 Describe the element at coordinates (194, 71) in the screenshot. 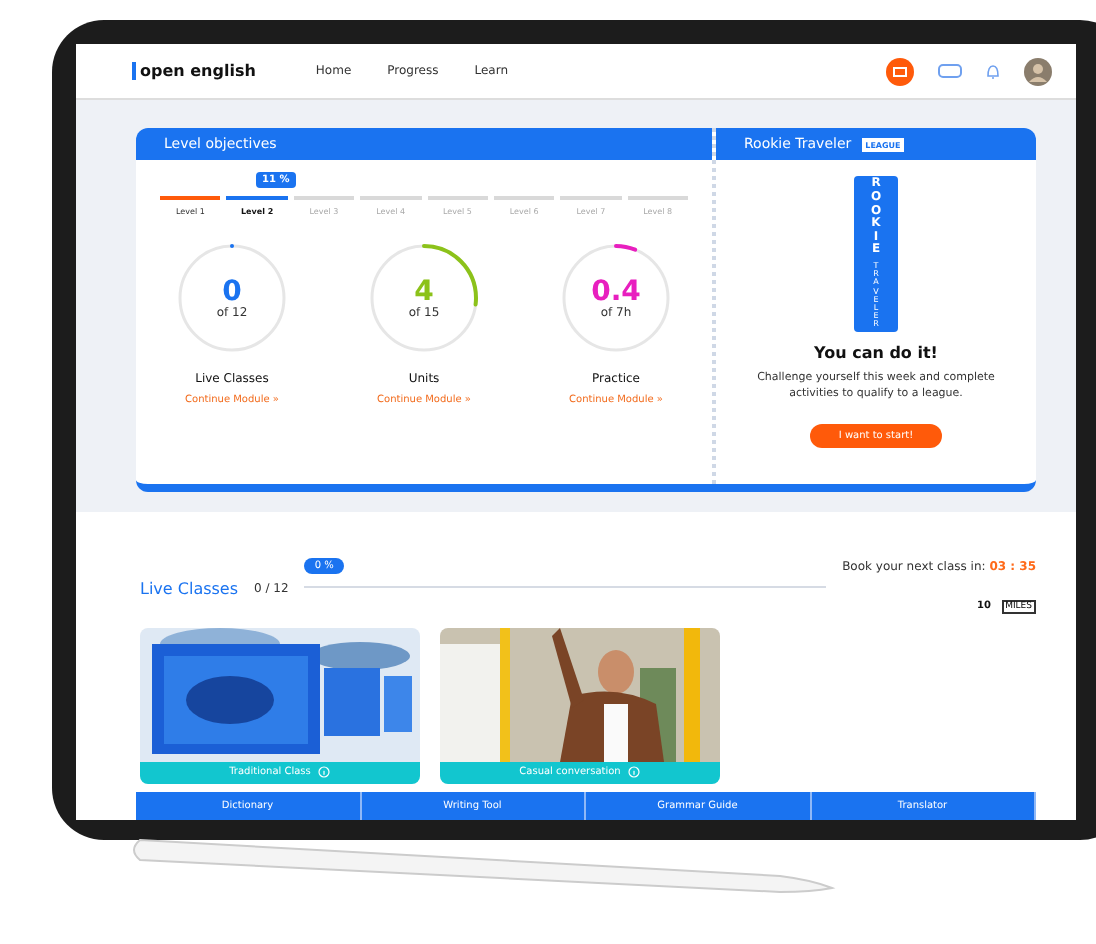

I see `logo: open english` at that location.